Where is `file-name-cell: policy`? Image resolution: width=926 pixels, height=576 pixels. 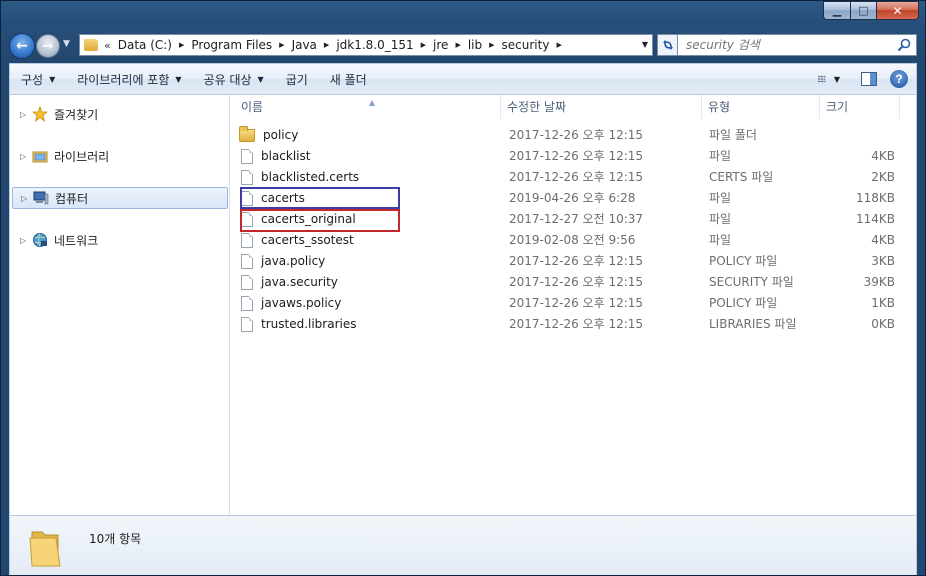
file-name-cell: policy is located at coordinates (269, 135).